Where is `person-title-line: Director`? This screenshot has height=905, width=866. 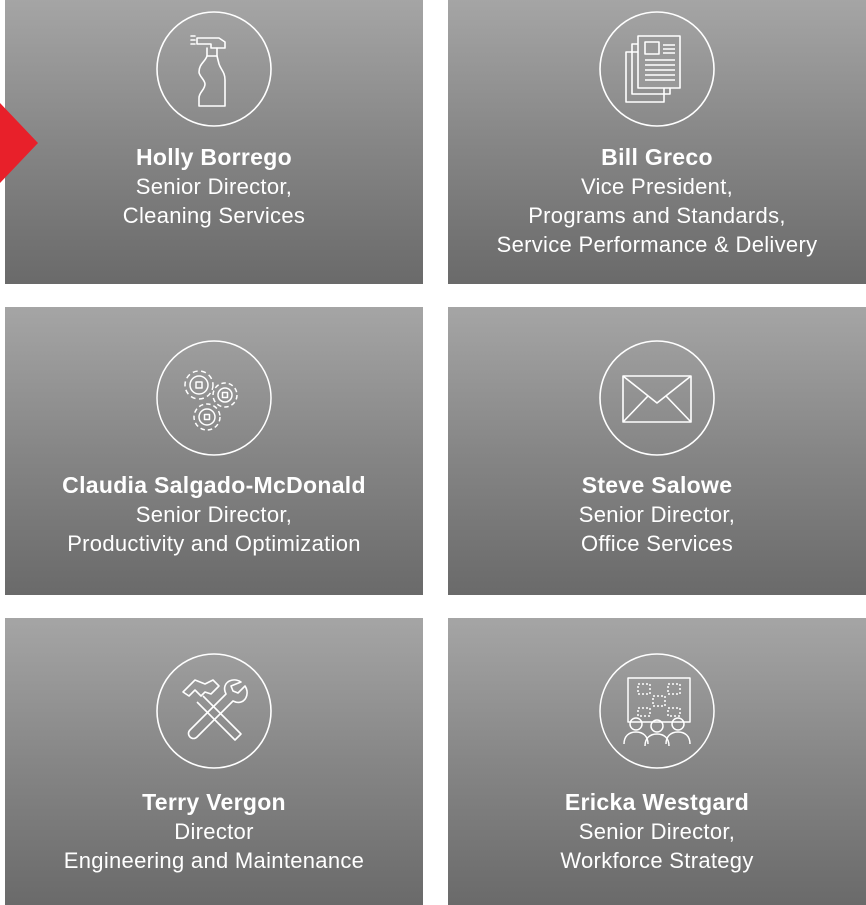 person-title-line: Director is located at coordinates (214, 831).